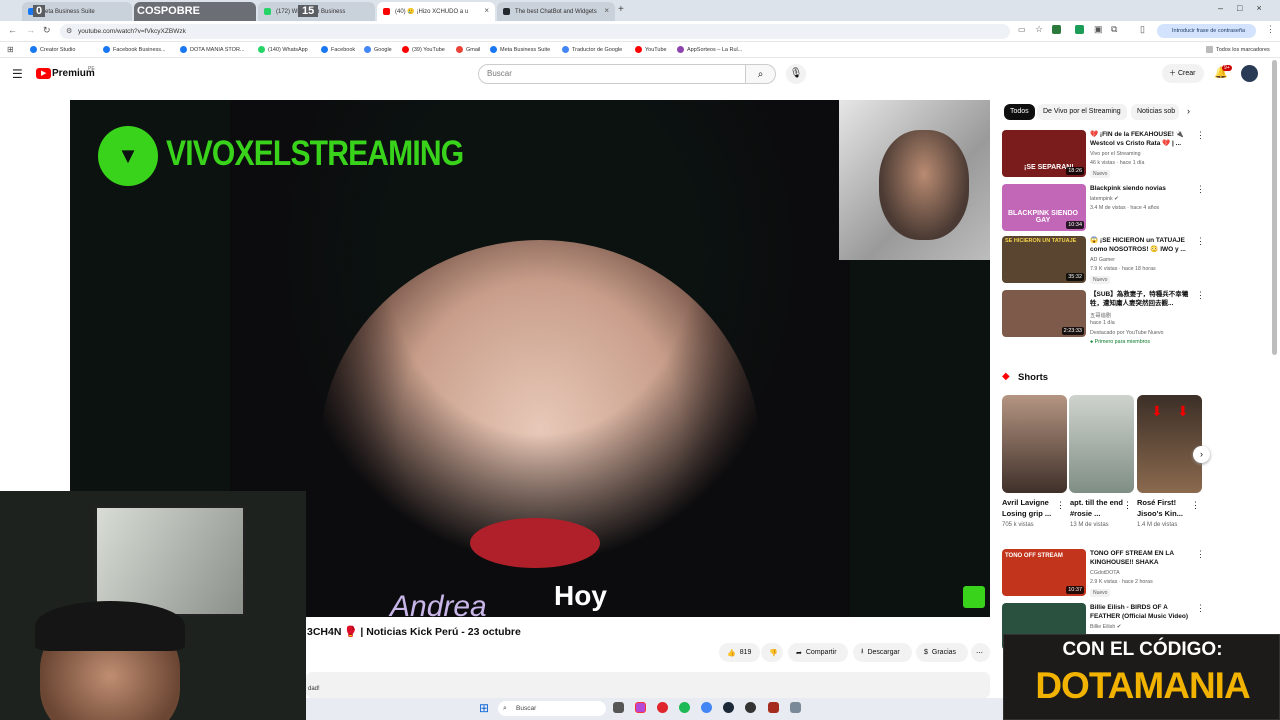 The width and height of the screenshot is (1280, 720). What do you see at coordinates (1201, 454) in the screenshot?
I see `shorts-next-button: ›` at bounding box center [1201, 454].